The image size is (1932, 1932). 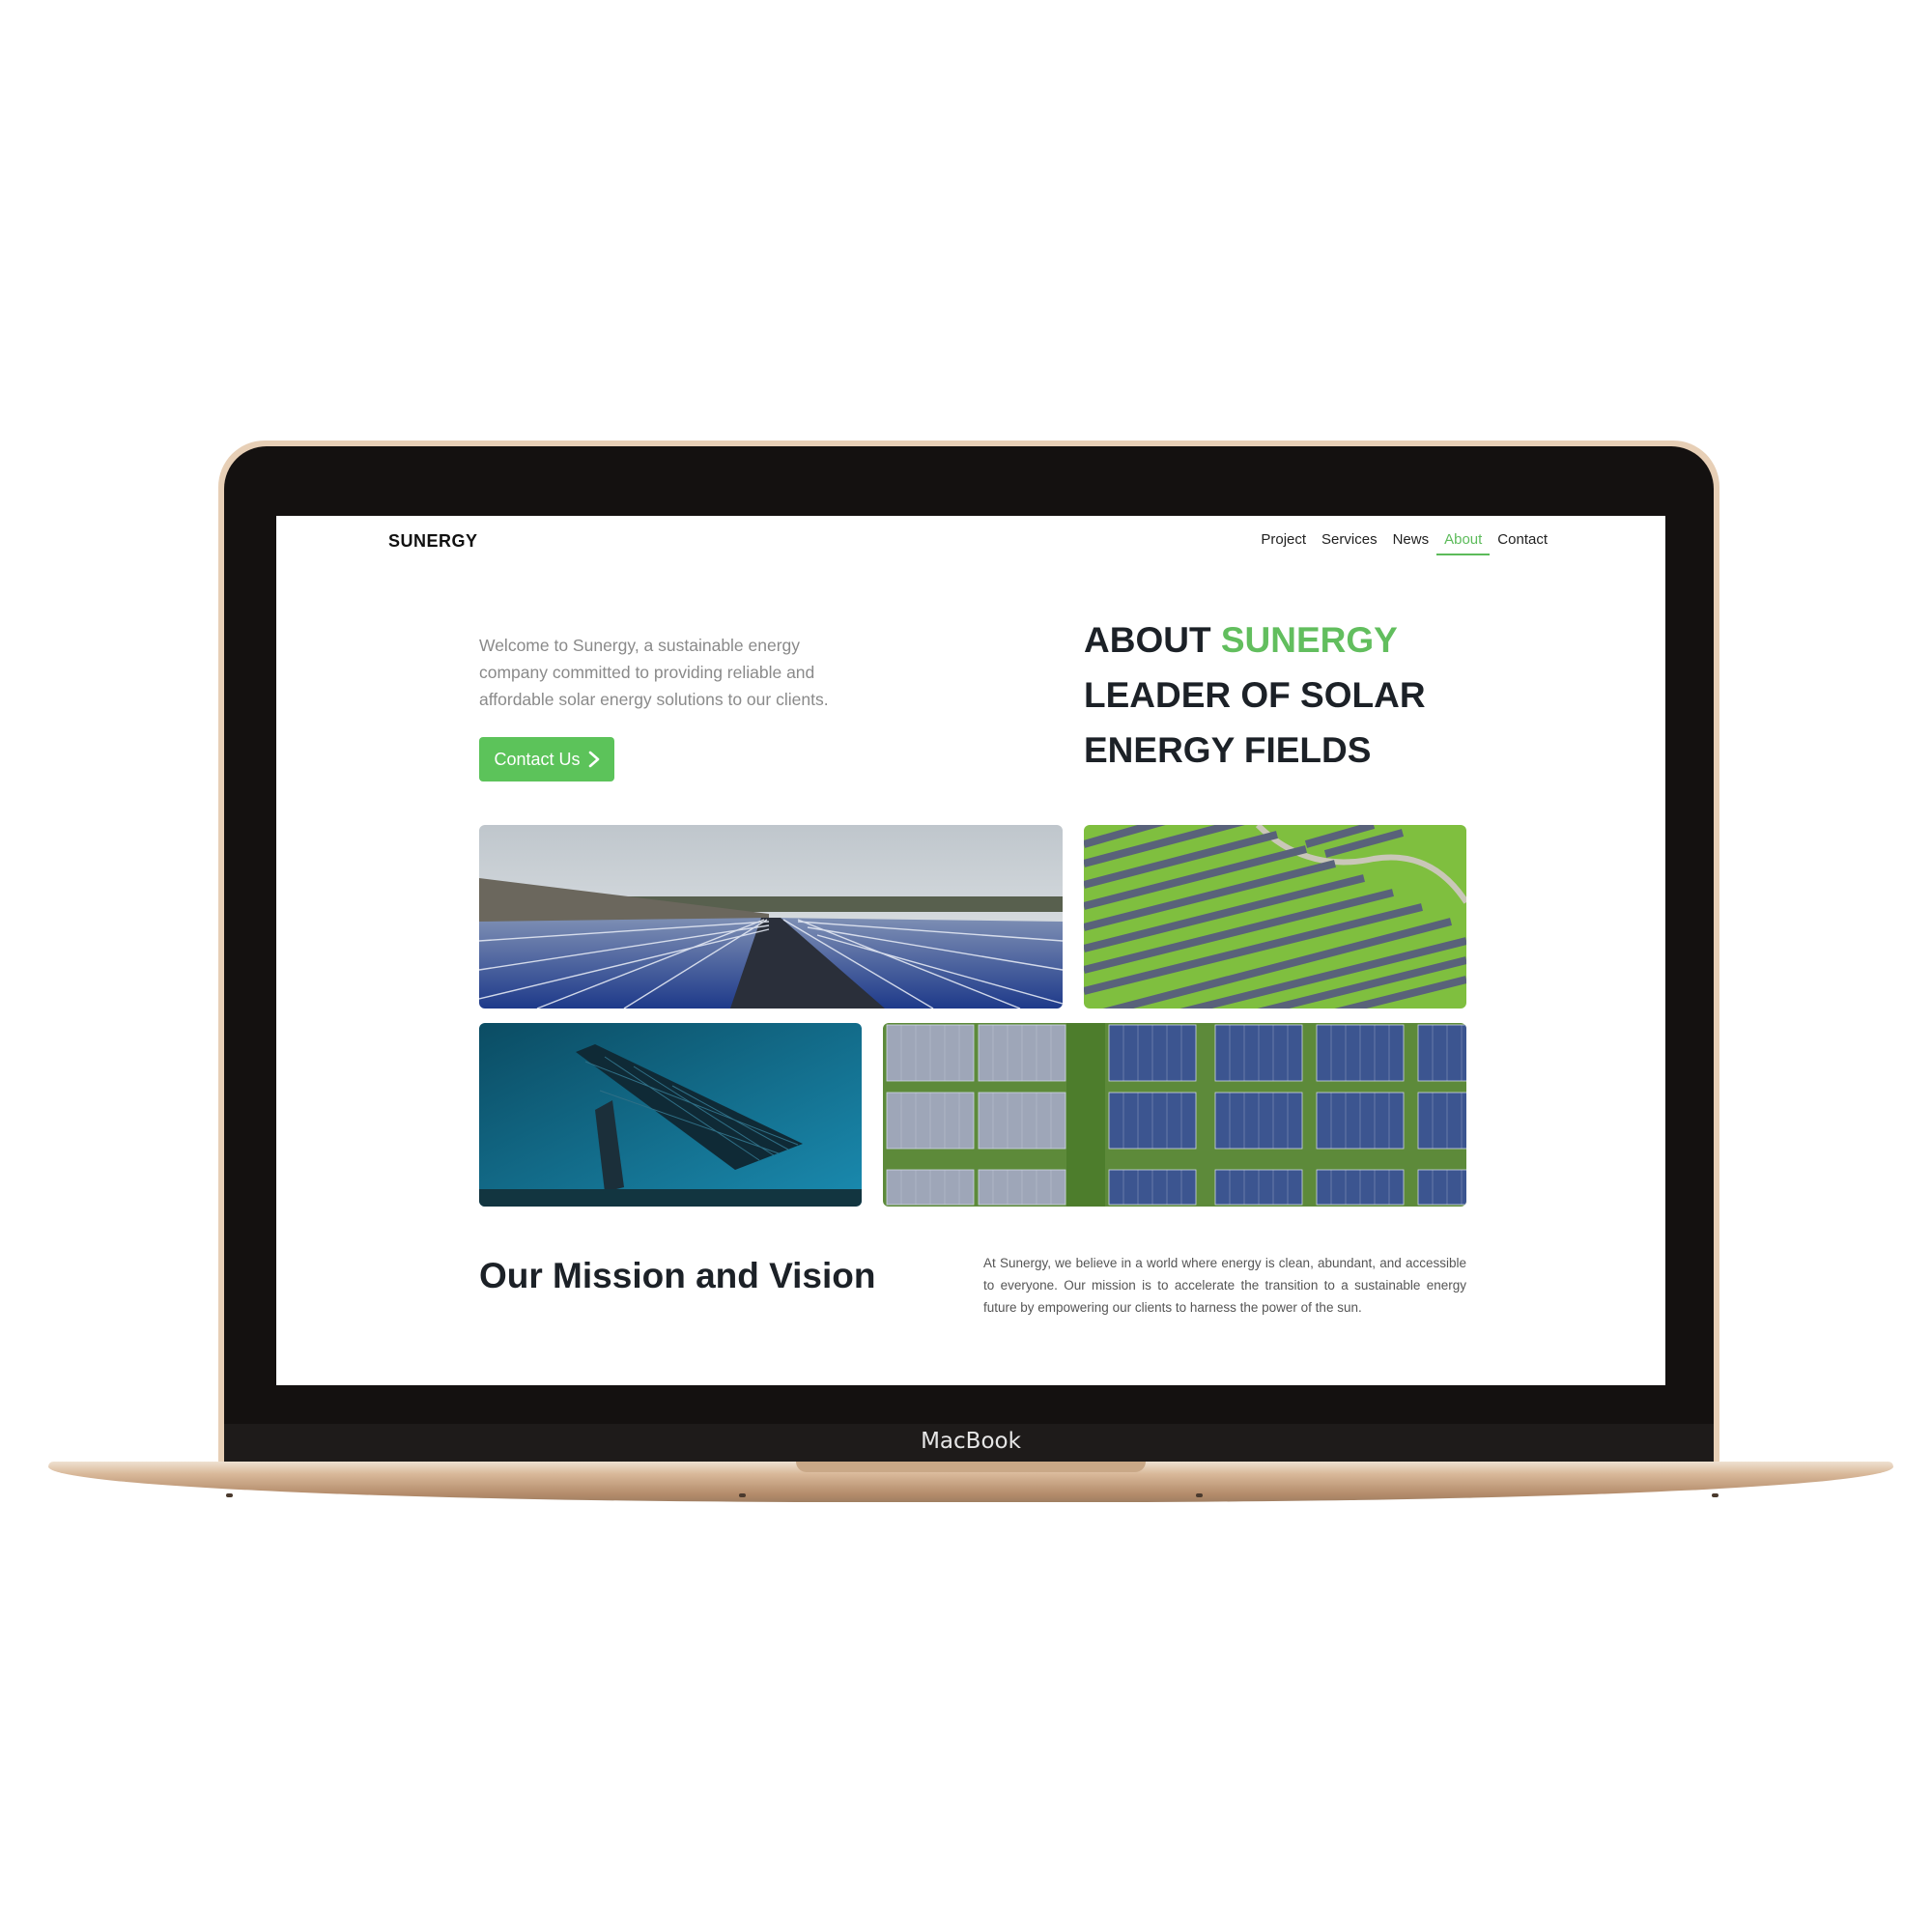 I want to click on about-title-accent: SUNERGY, so click(x=1309, y=640).